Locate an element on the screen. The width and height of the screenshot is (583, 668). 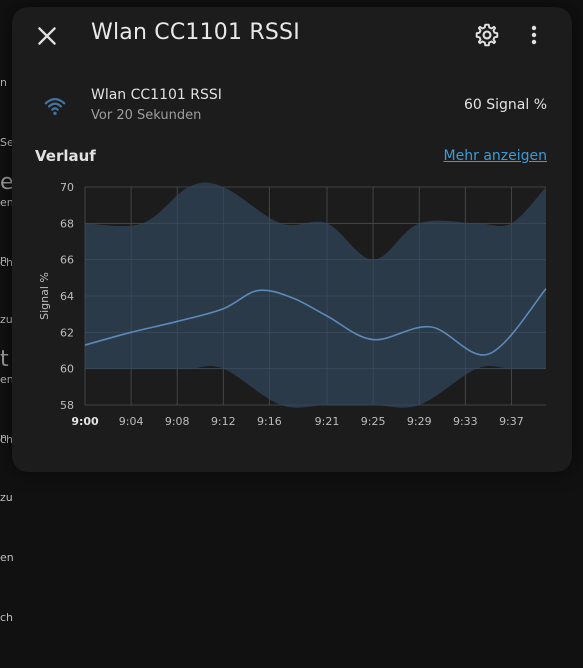
x-tick-label: 9:33 is located at coordinates (465, 421).